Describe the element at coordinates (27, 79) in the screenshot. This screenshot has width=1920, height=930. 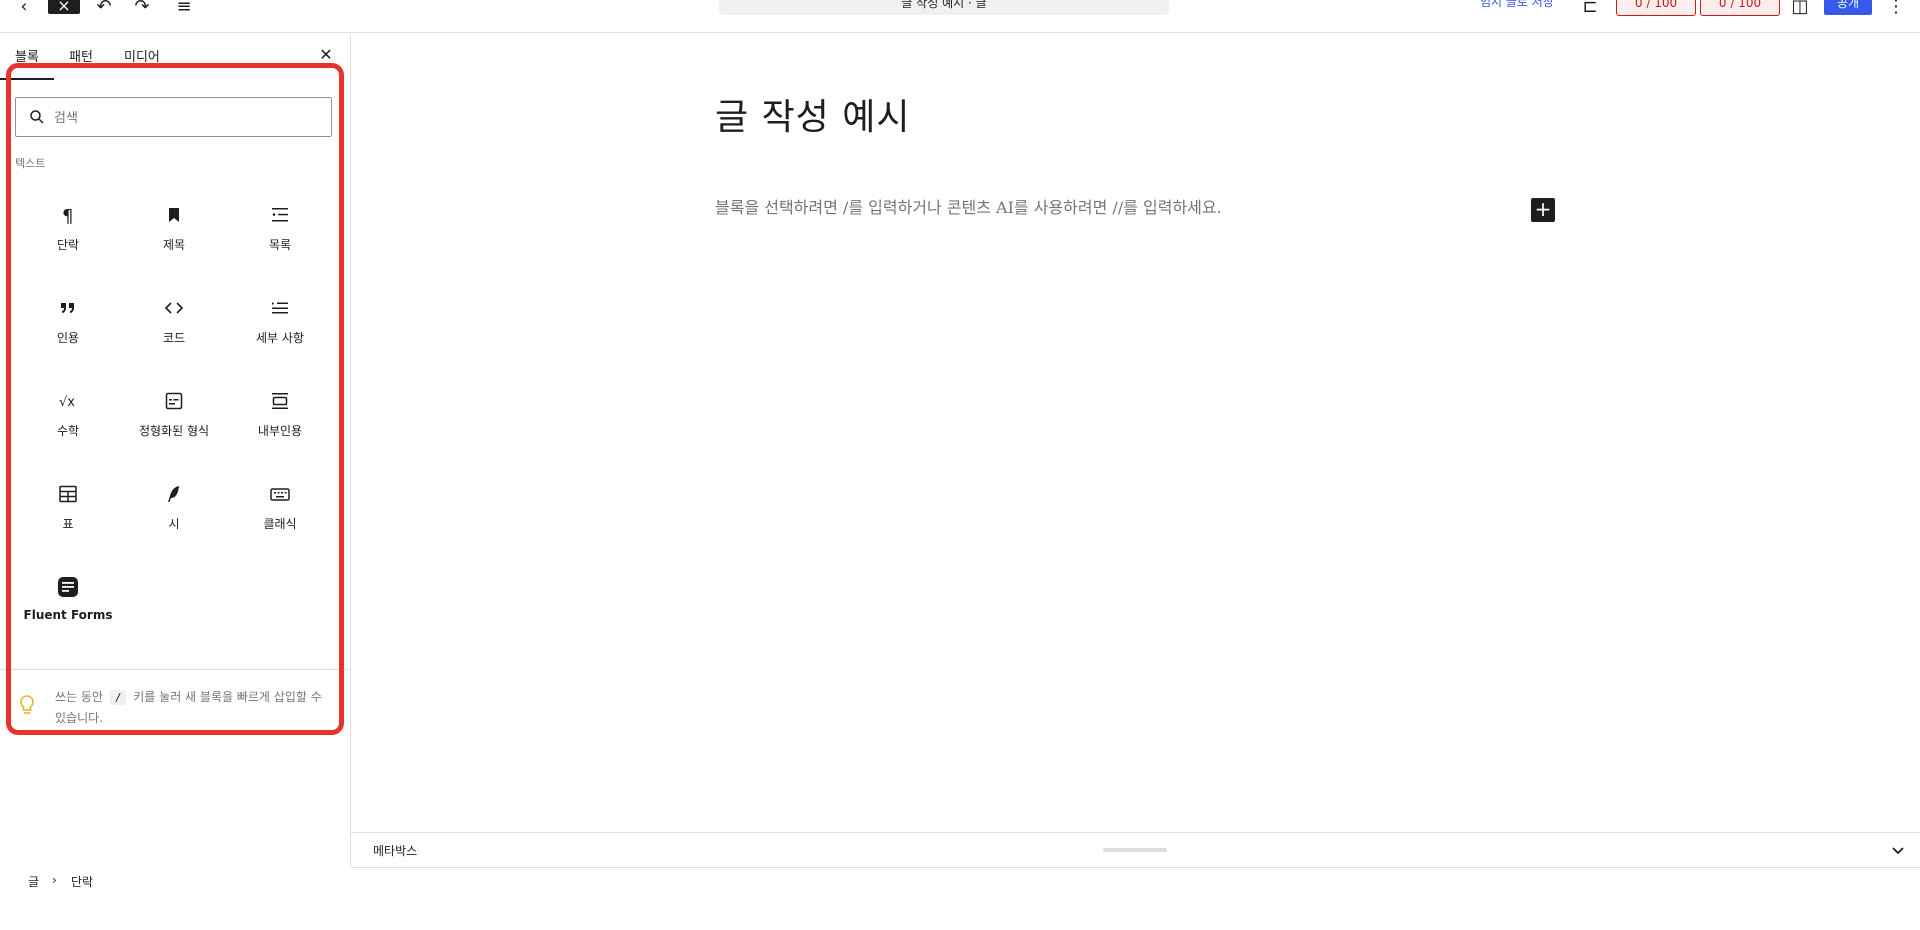
I see `active-tab-indicator` at that location.